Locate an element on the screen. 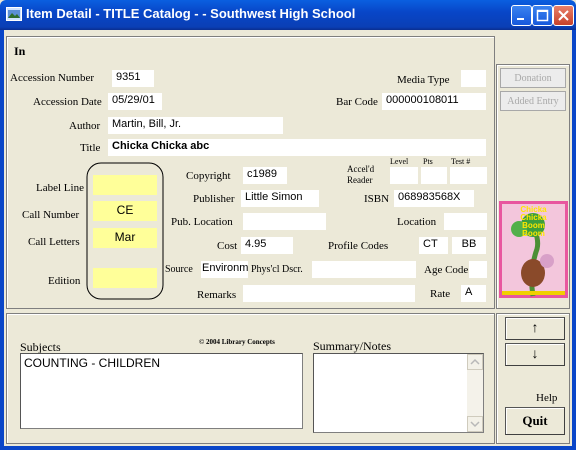  publisher-label: Publisher is located at coordinates (214, 199).